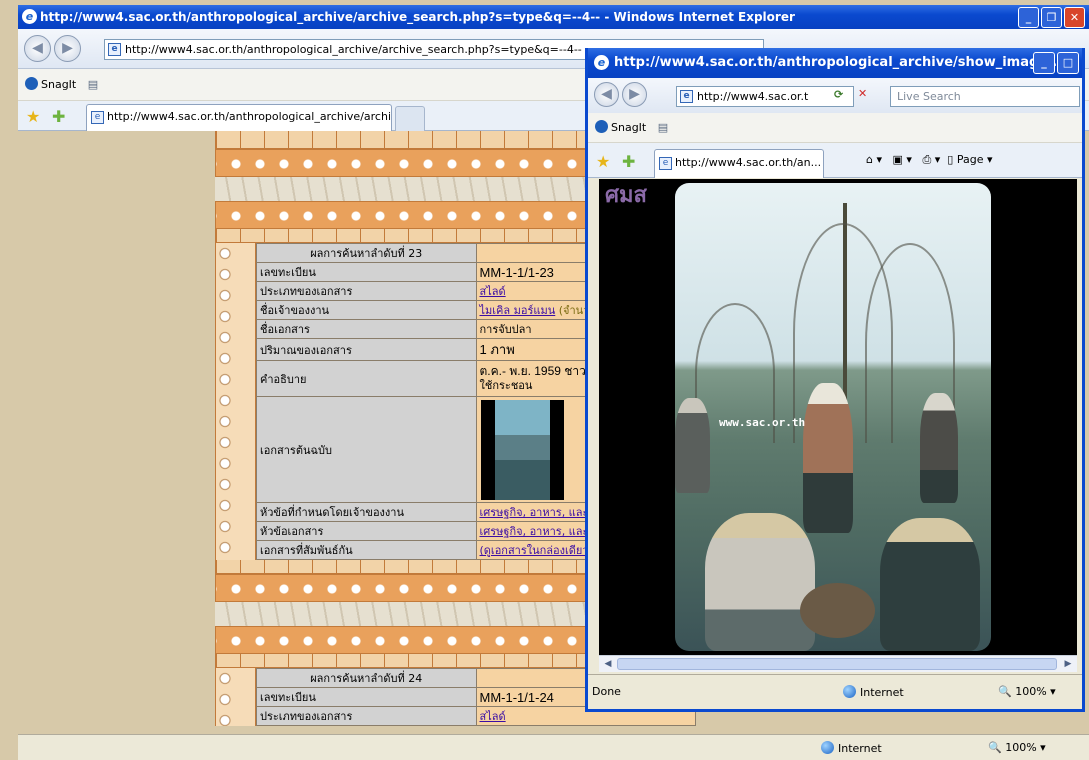 This screenshot has height=760, width=1089. I want to click on popup-status-bar: Done Internet 🔍 100% ▾, so click(835, 691).